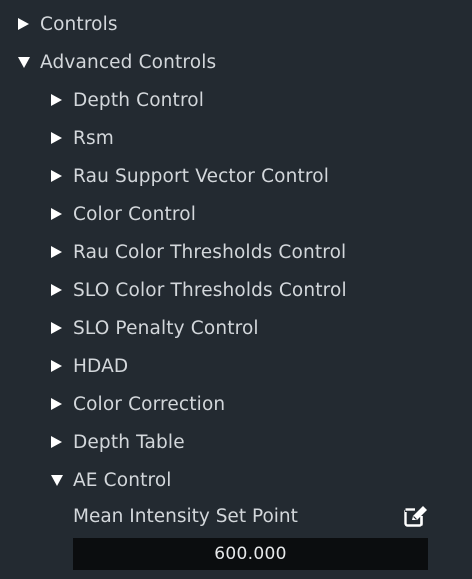 The width and height of the screenshot is (472, 579). I want to click on tree-item-slo-color-thresholds-control: SLO Color Thresholds Control, so click(199, 290).